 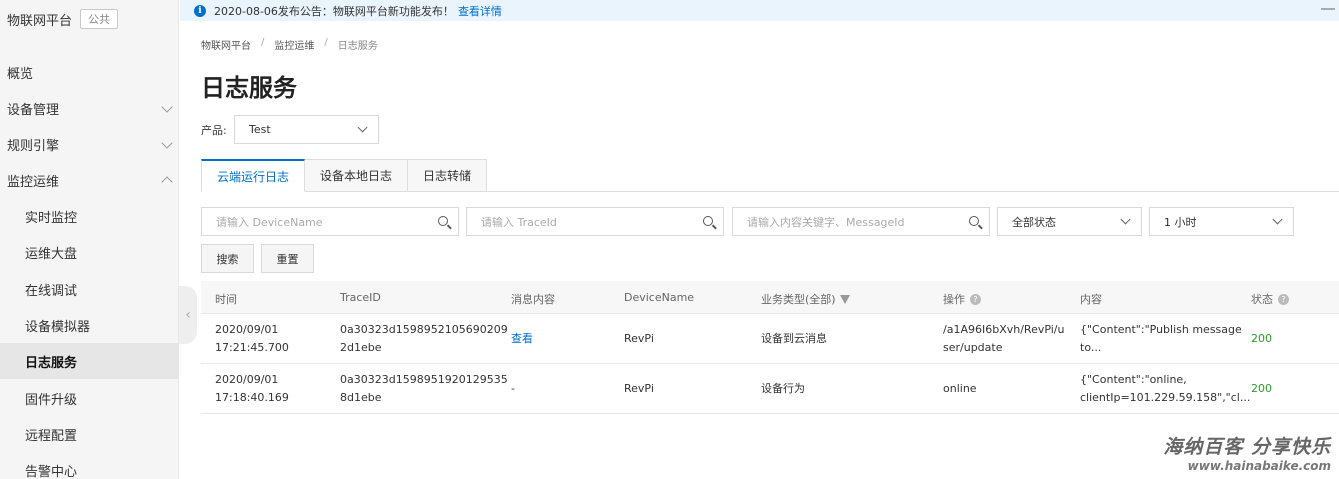 I want to click on column-header-traceid: TraceID, so click(x=360, y=297).